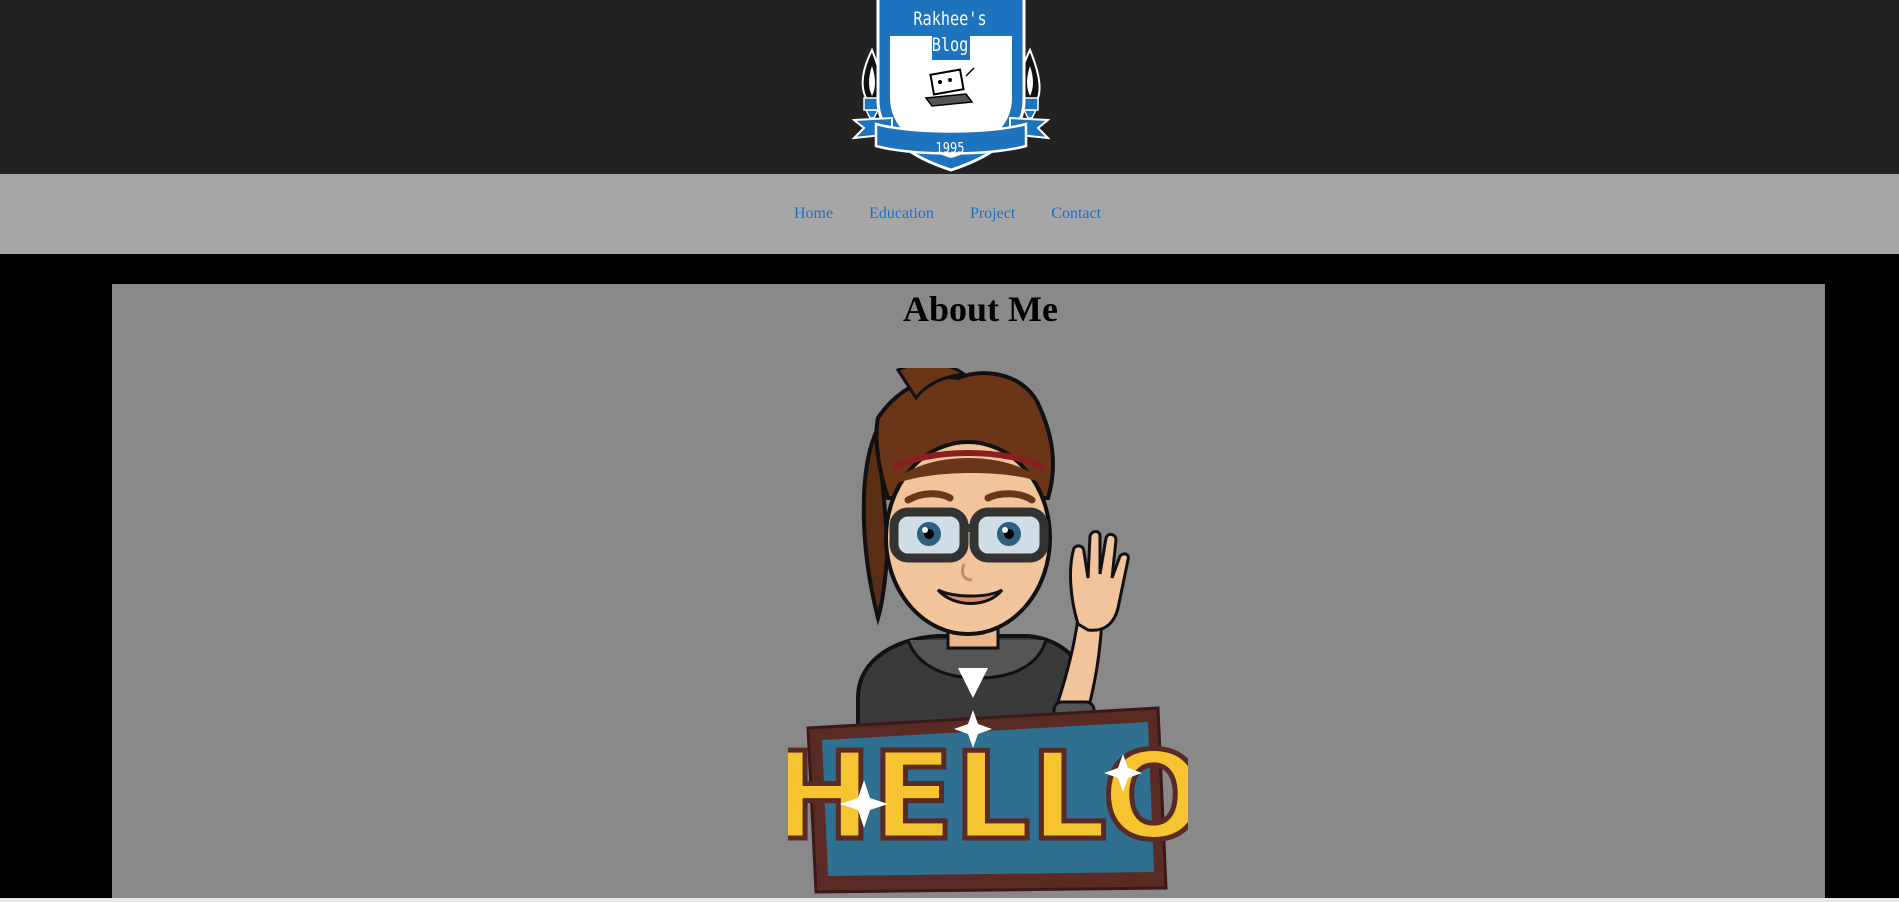 Image resolution: width=1899 pixels, height=902 pixels. Describe the element at coordinates (950, 45) in the screenshot. I see `logo-text-line2: Blog` at that location.